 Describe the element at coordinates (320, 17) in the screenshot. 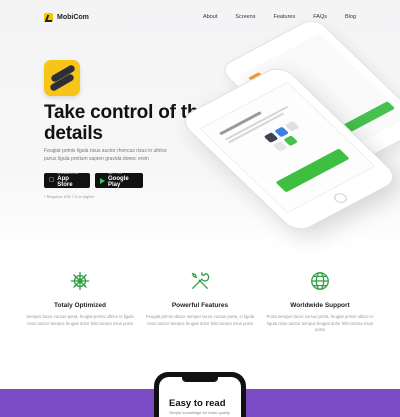

I see `nav-item-faqs: FAQs` at that location.